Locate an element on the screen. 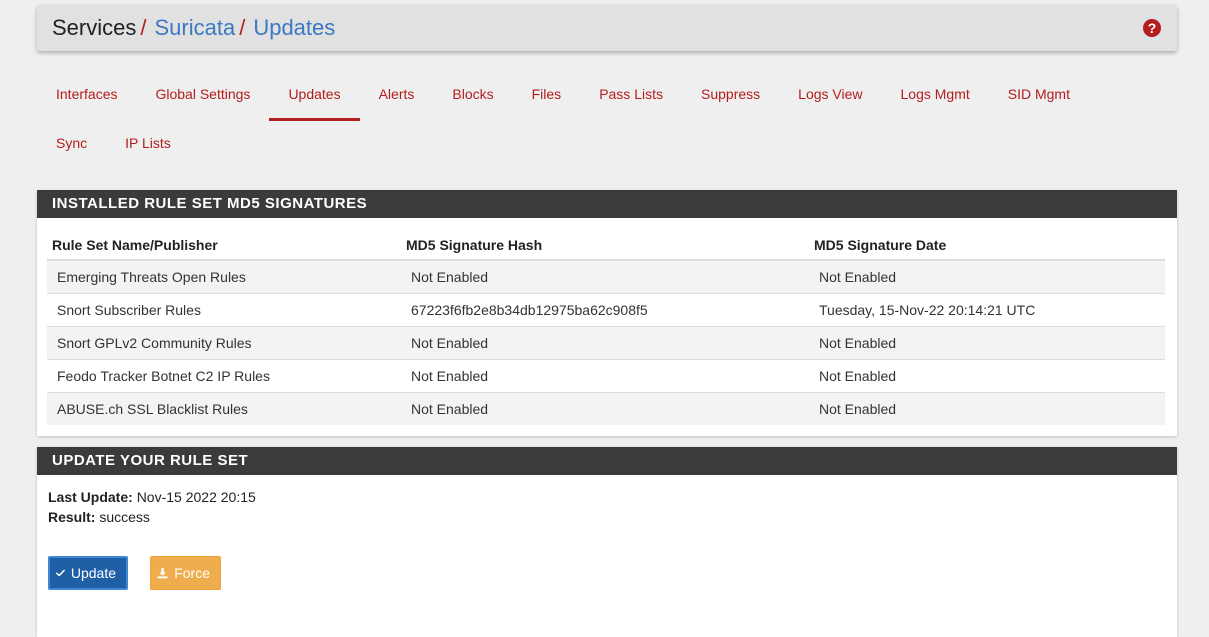  column-header: MD5 Signature Hash is located at coordinates (605, 245).